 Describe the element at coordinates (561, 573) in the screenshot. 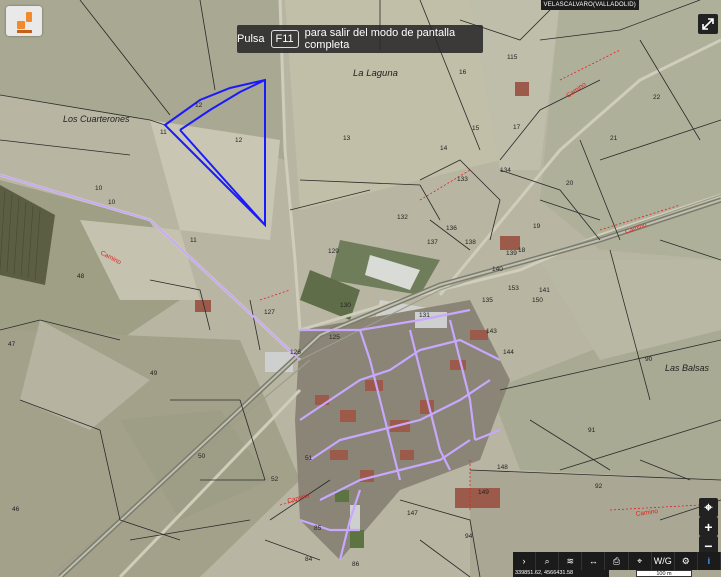

I see `coordinates-readout: 339851.62, 4566431.58` at that location.